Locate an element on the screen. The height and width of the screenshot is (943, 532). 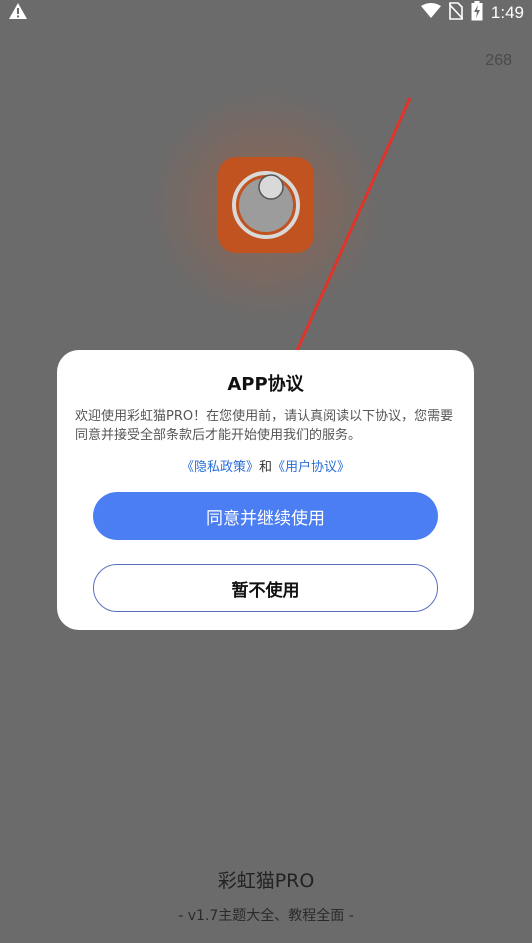
wifi-icon is located at coordinates (430, 13).